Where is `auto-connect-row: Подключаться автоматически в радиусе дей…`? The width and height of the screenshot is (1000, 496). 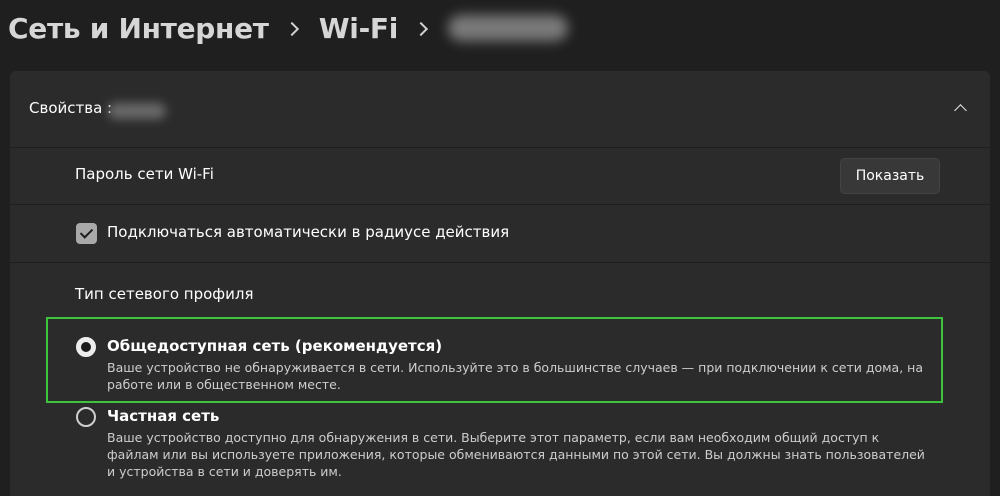
auto-connect-row: Подключаться автоматически в радиусе дей… is located at coordinates (500, 234).